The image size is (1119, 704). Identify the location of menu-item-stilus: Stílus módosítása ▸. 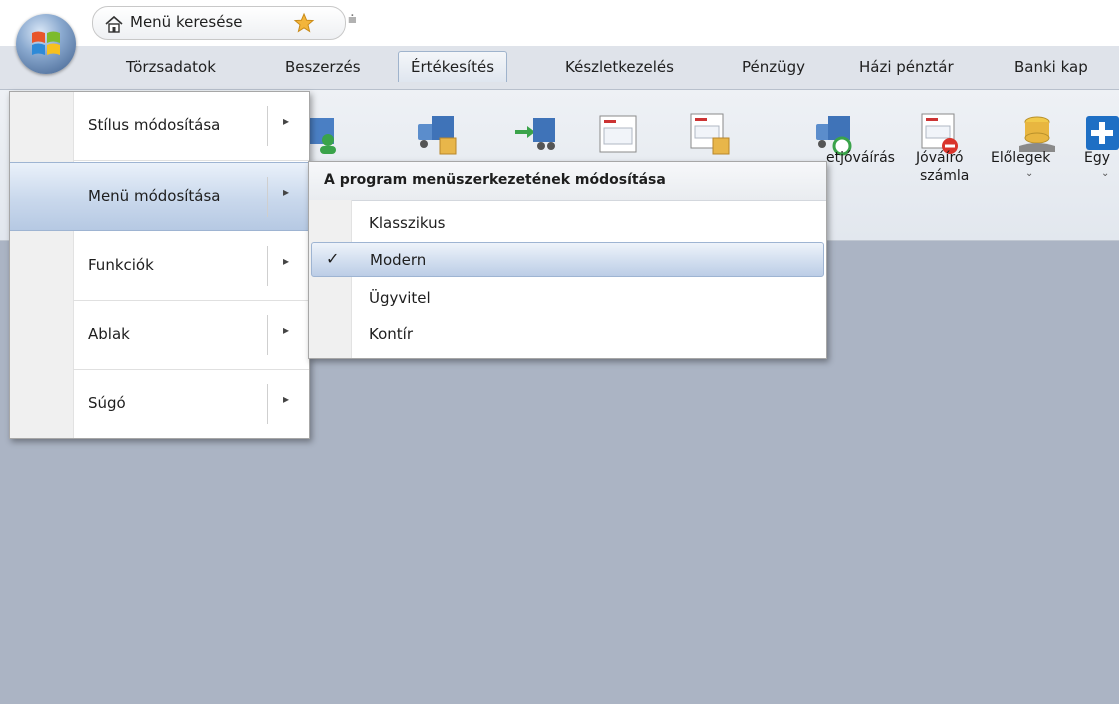
(159, 126).